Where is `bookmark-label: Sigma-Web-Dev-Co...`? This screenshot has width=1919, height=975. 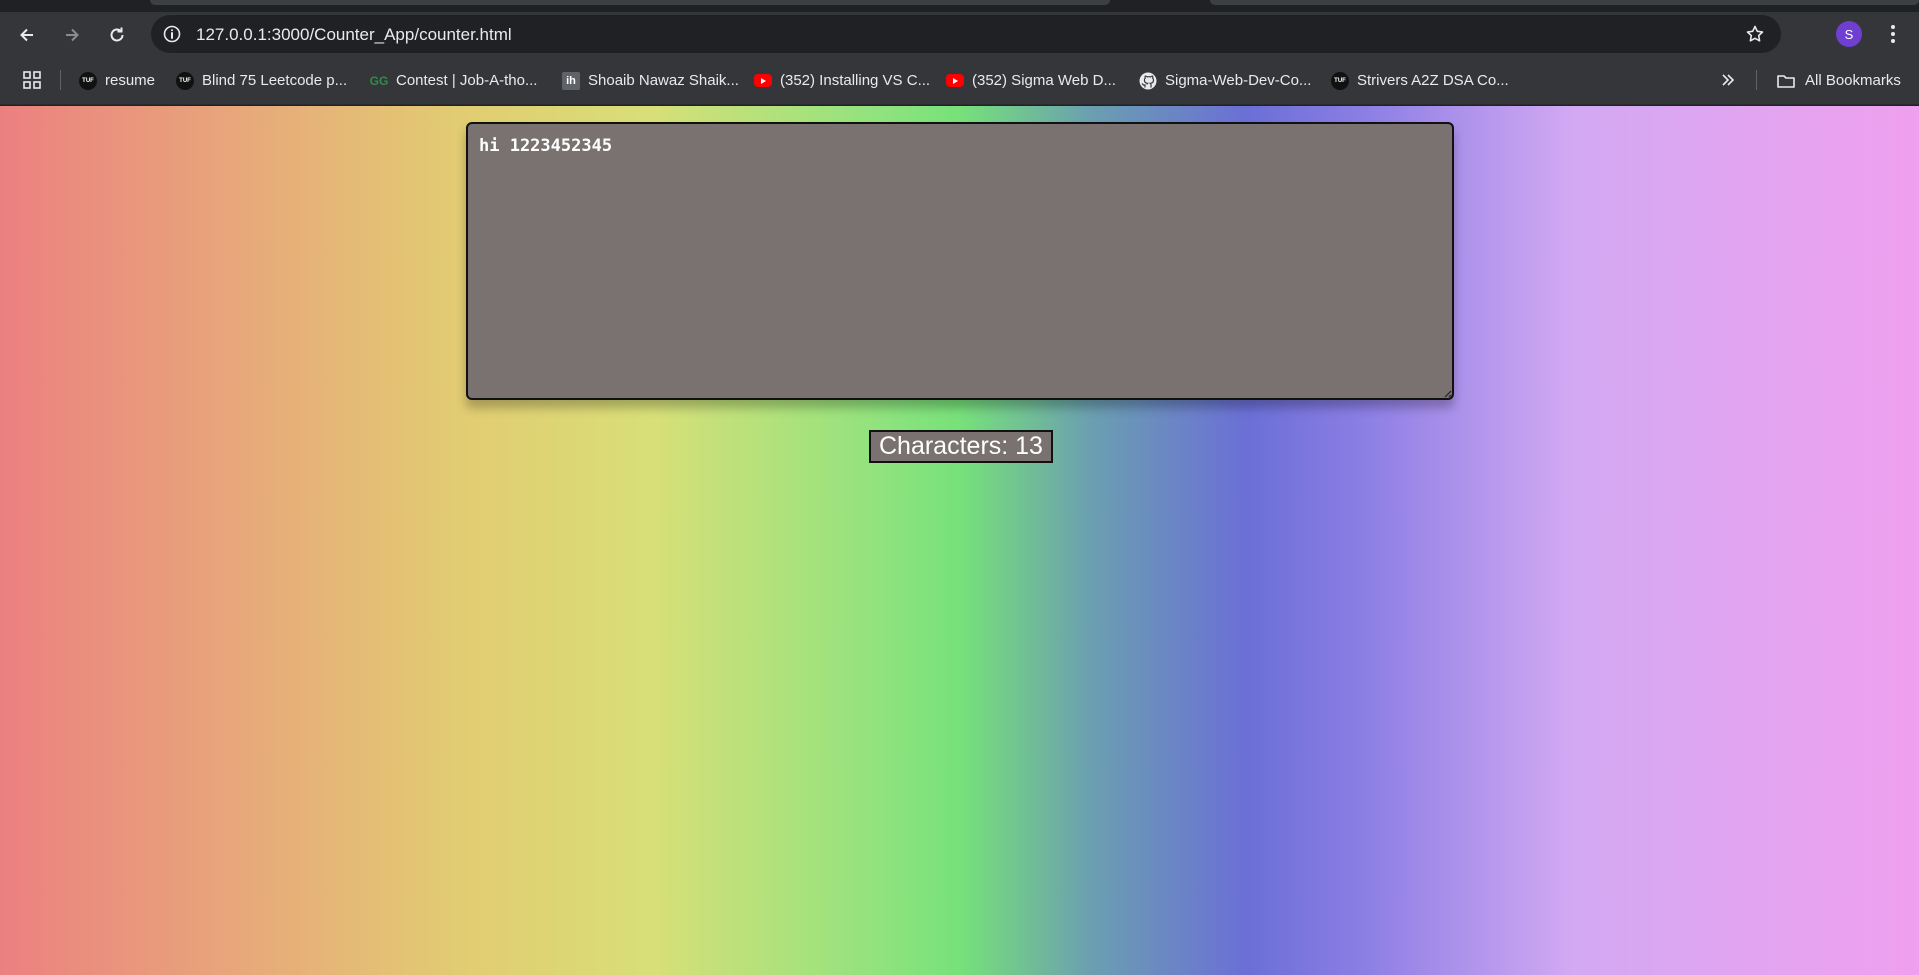
bookmark-label: Sigma-Web-Dev-Co... is located at coordinates (1238, 80).